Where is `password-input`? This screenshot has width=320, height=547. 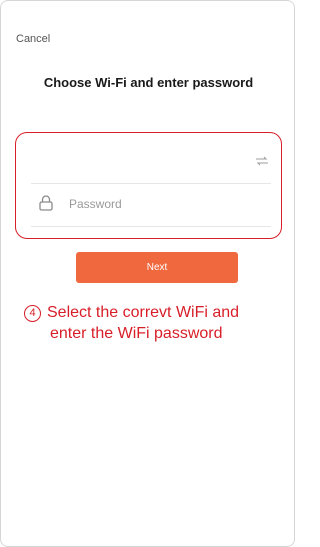
password-input is located at coordinates (164, 204).